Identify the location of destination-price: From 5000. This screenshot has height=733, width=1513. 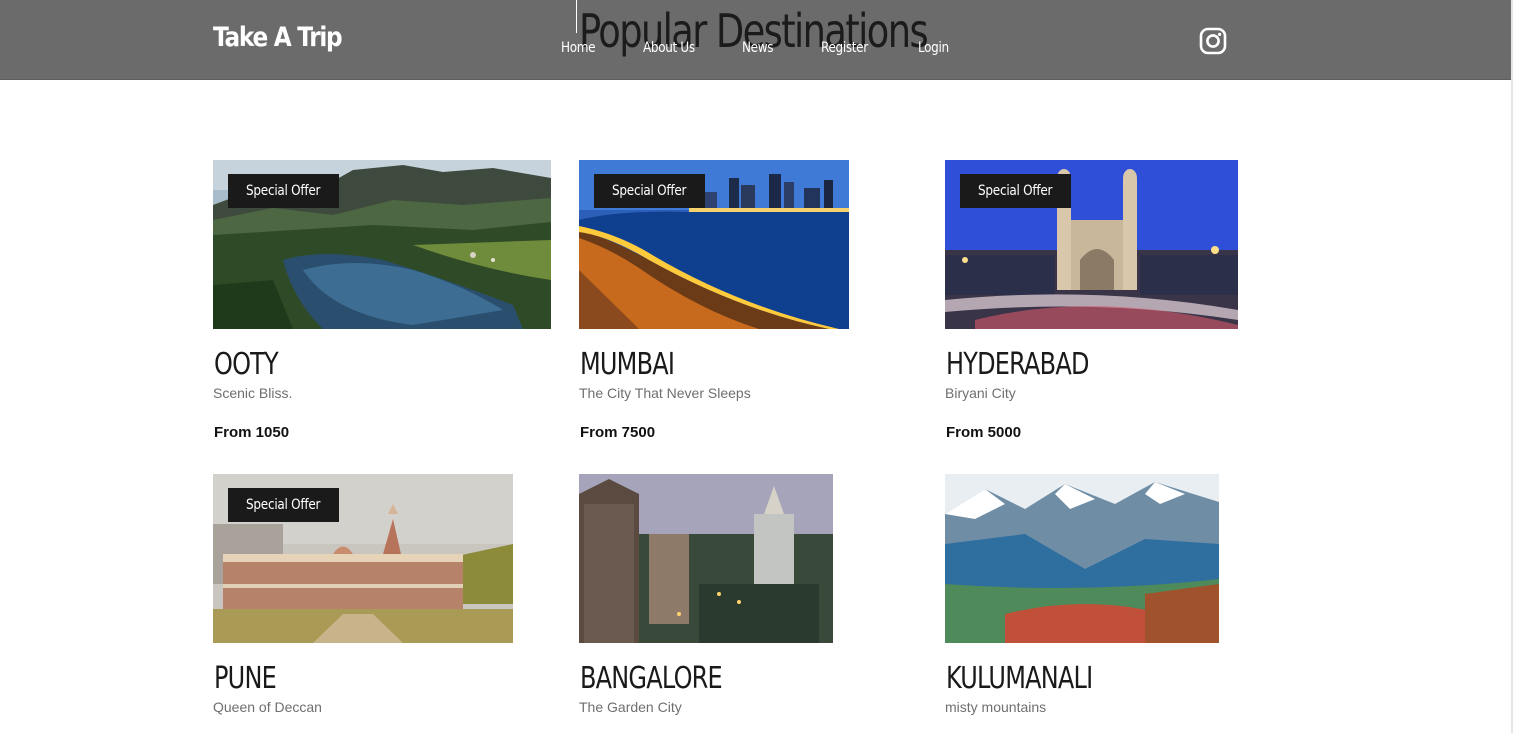
(984, 432).